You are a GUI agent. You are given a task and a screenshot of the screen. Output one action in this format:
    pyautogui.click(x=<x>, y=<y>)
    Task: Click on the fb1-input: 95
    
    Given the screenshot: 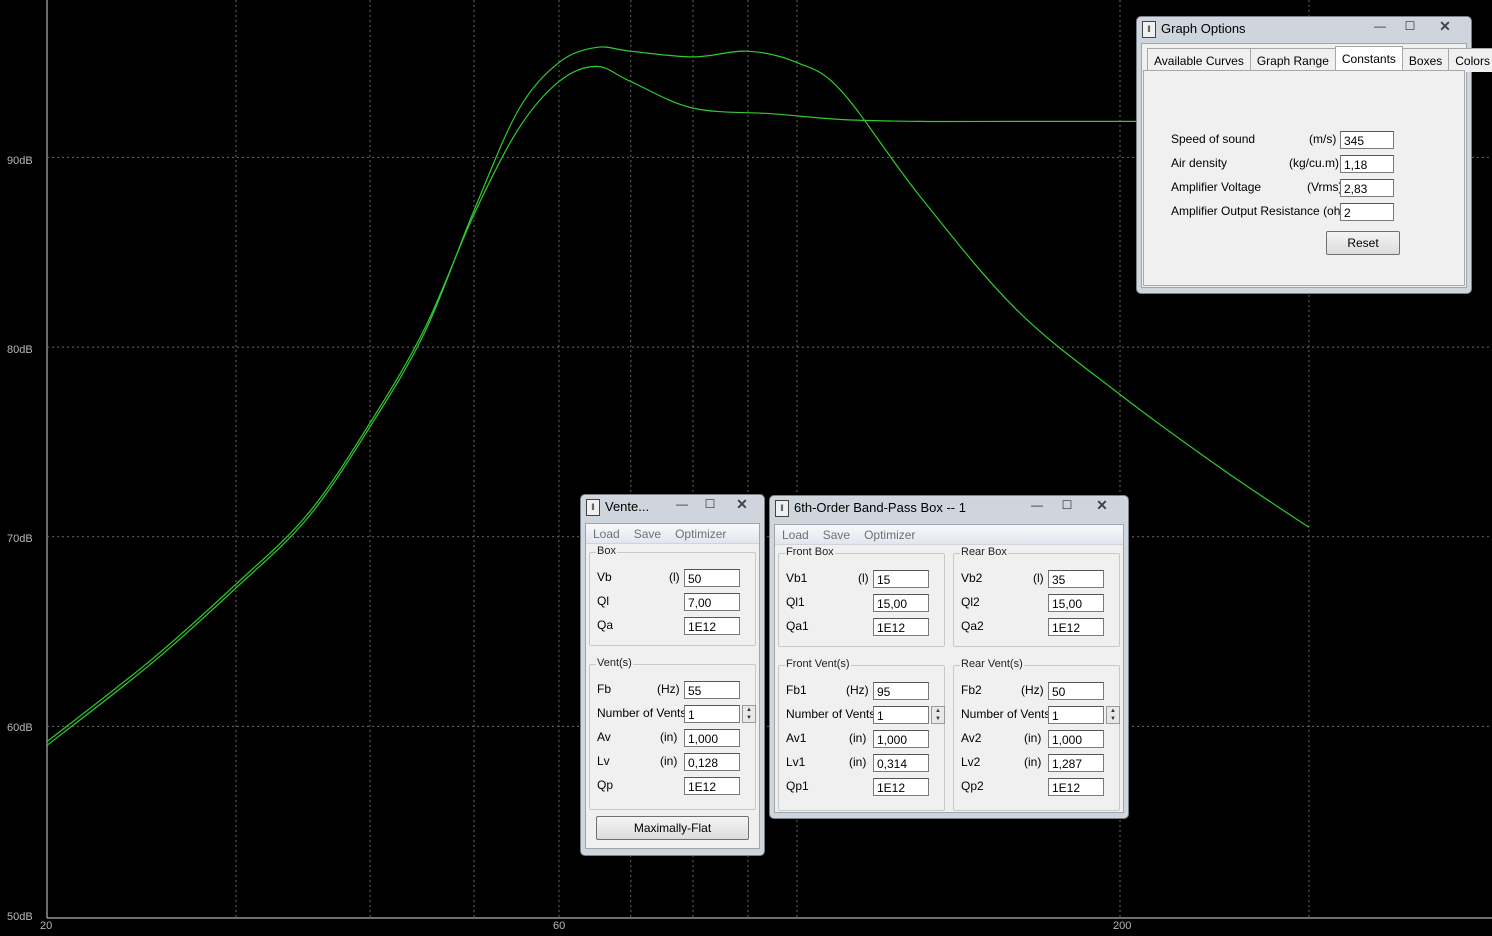 What is the action you would take?
    pyautogui.click(x=901, y=691)
    